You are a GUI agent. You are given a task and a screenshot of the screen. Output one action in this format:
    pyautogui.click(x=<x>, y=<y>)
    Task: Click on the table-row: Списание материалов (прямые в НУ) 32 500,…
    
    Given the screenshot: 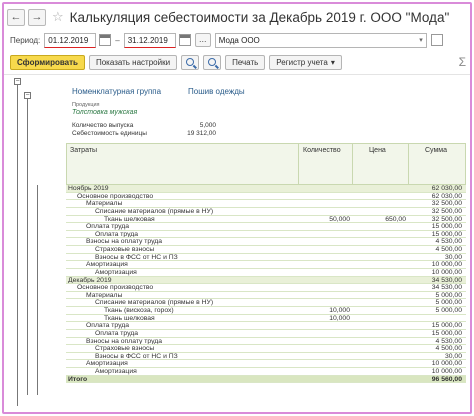 What is the action you would take?
    pyautogui.click(x=266, y=212)
    